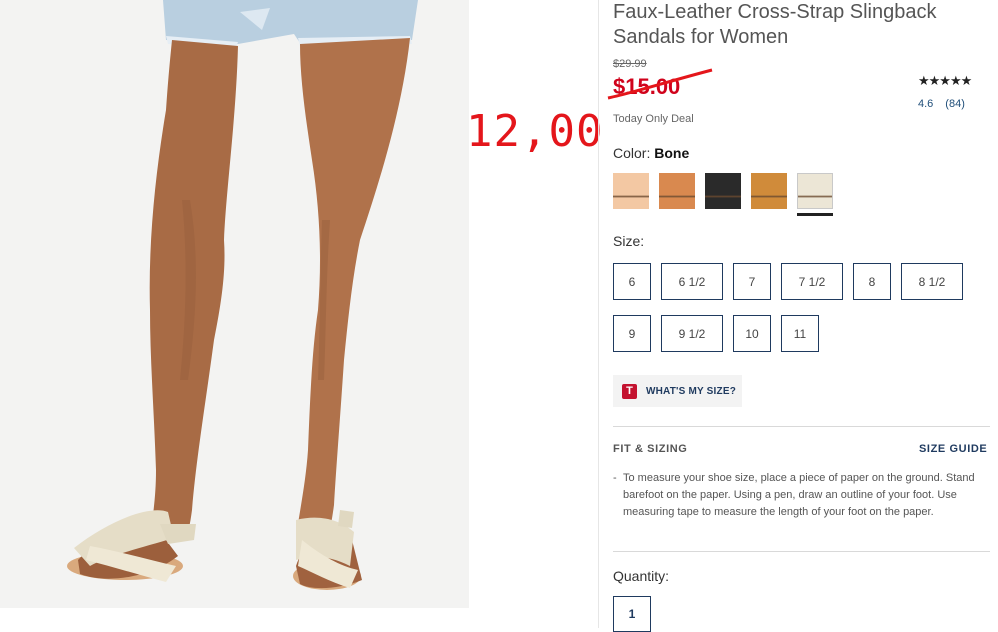  What do you see at coordinates (632, 333) in the screenshot?
I see `size-option: 9` at bounding box center [632, 333].